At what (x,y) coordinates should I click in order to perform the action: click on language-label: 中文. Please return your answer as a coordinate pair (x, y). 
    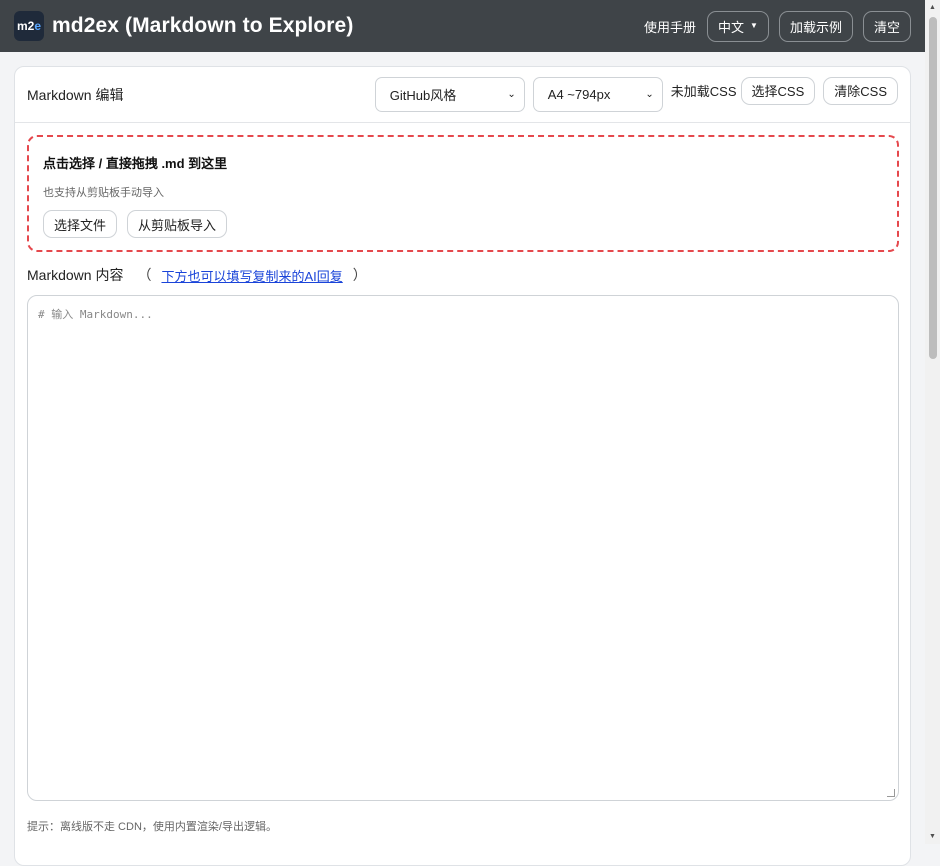
    Looking at the image, I should click on (731, 27).